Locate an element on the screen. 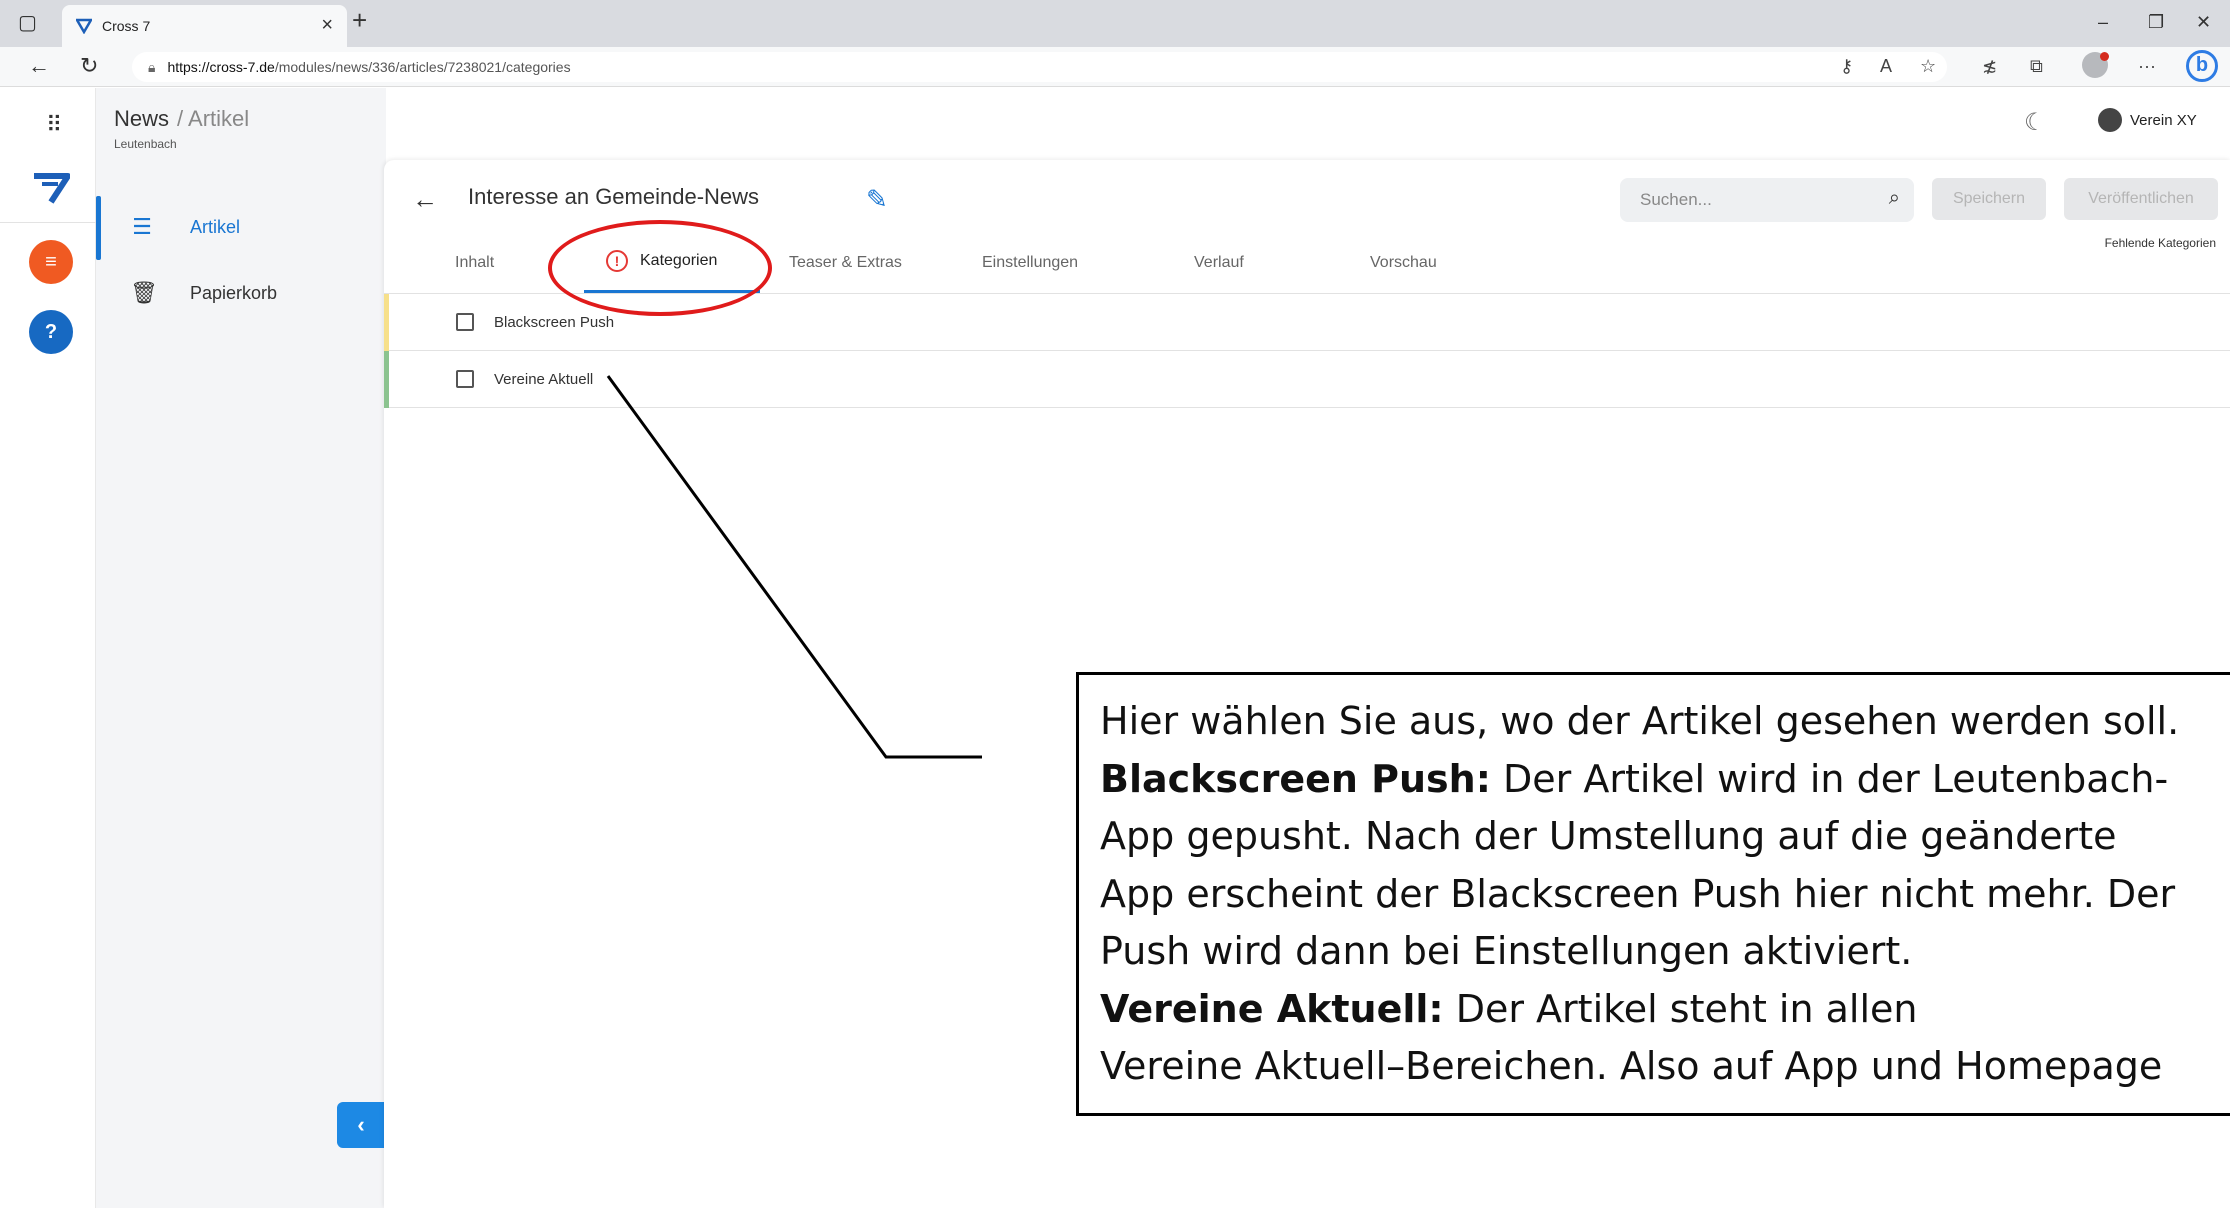  module-name: News is located at coordinates (141, 118).